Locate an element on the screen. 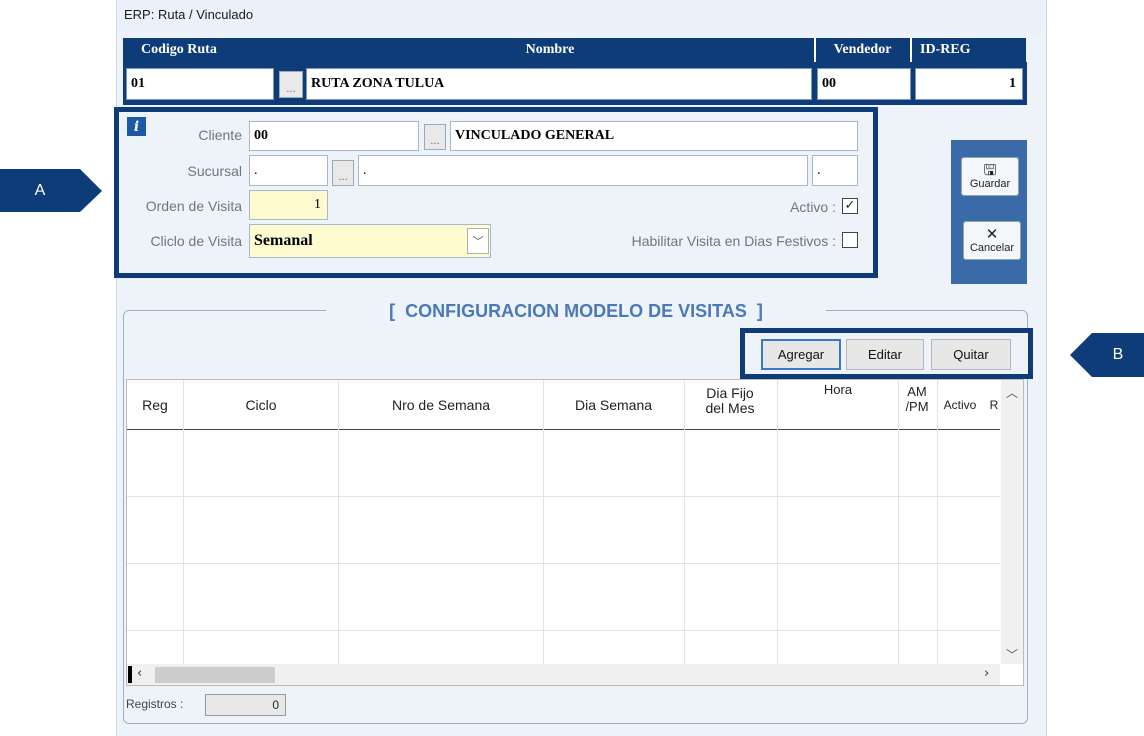 The image size is (1144, 736). col-codigo-ruta: Codigo Ruta is located at coordinates (179, 49).